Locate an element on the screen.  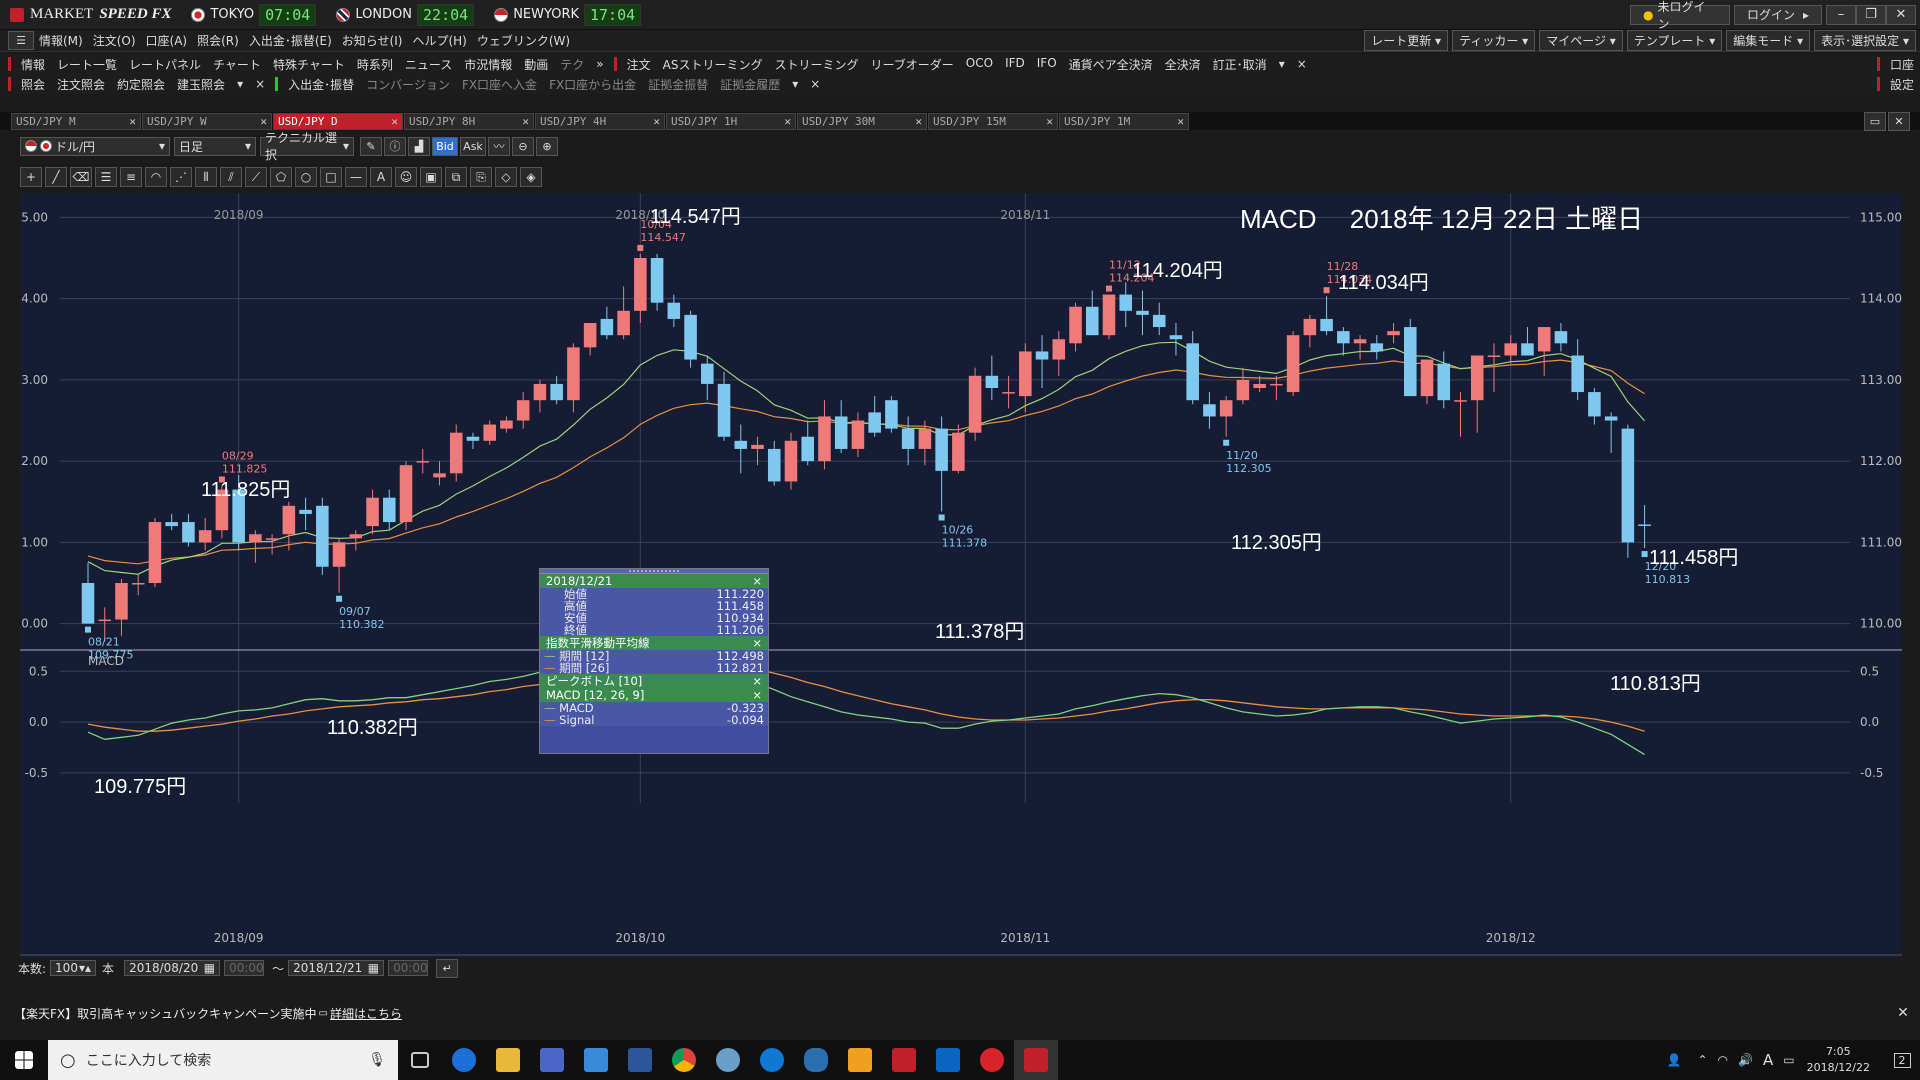
toolbar-item: FX口座へ入金 is located at coordinates (499, 84).